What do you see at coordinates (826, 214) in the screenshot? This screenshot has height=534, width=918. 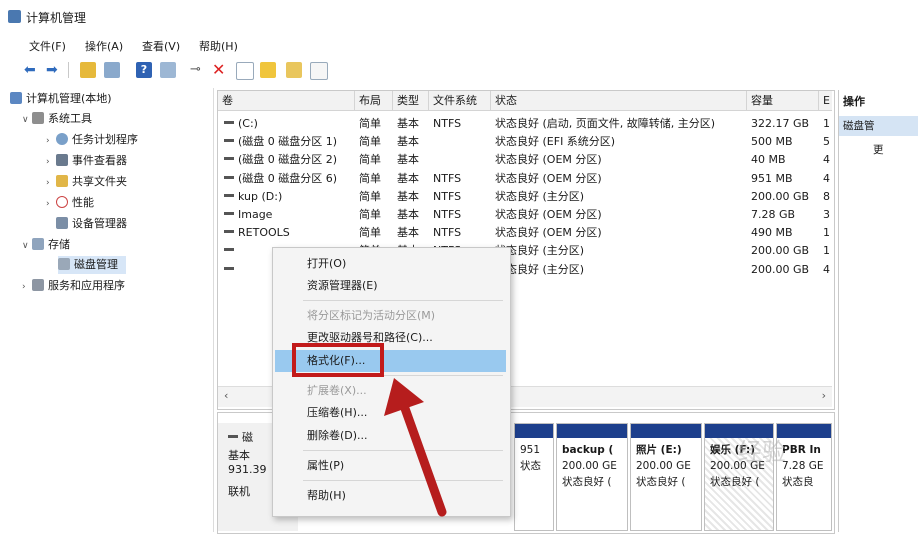 I see `table-cell: 3` at bounding box center [826, 214].